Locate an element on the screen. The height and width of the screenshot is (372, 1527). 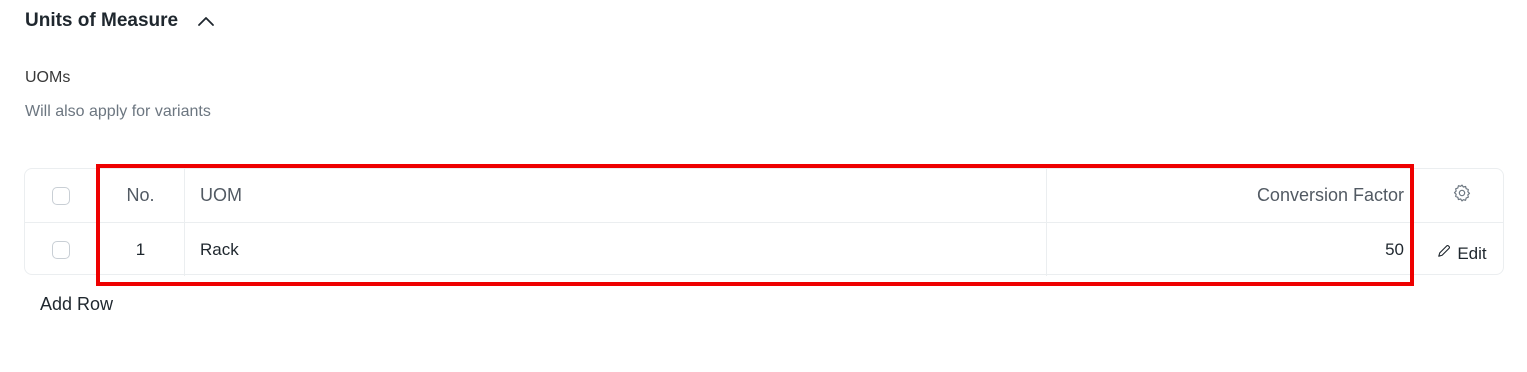
edit-row-button: Edit is located at coordinates (1461, 253).